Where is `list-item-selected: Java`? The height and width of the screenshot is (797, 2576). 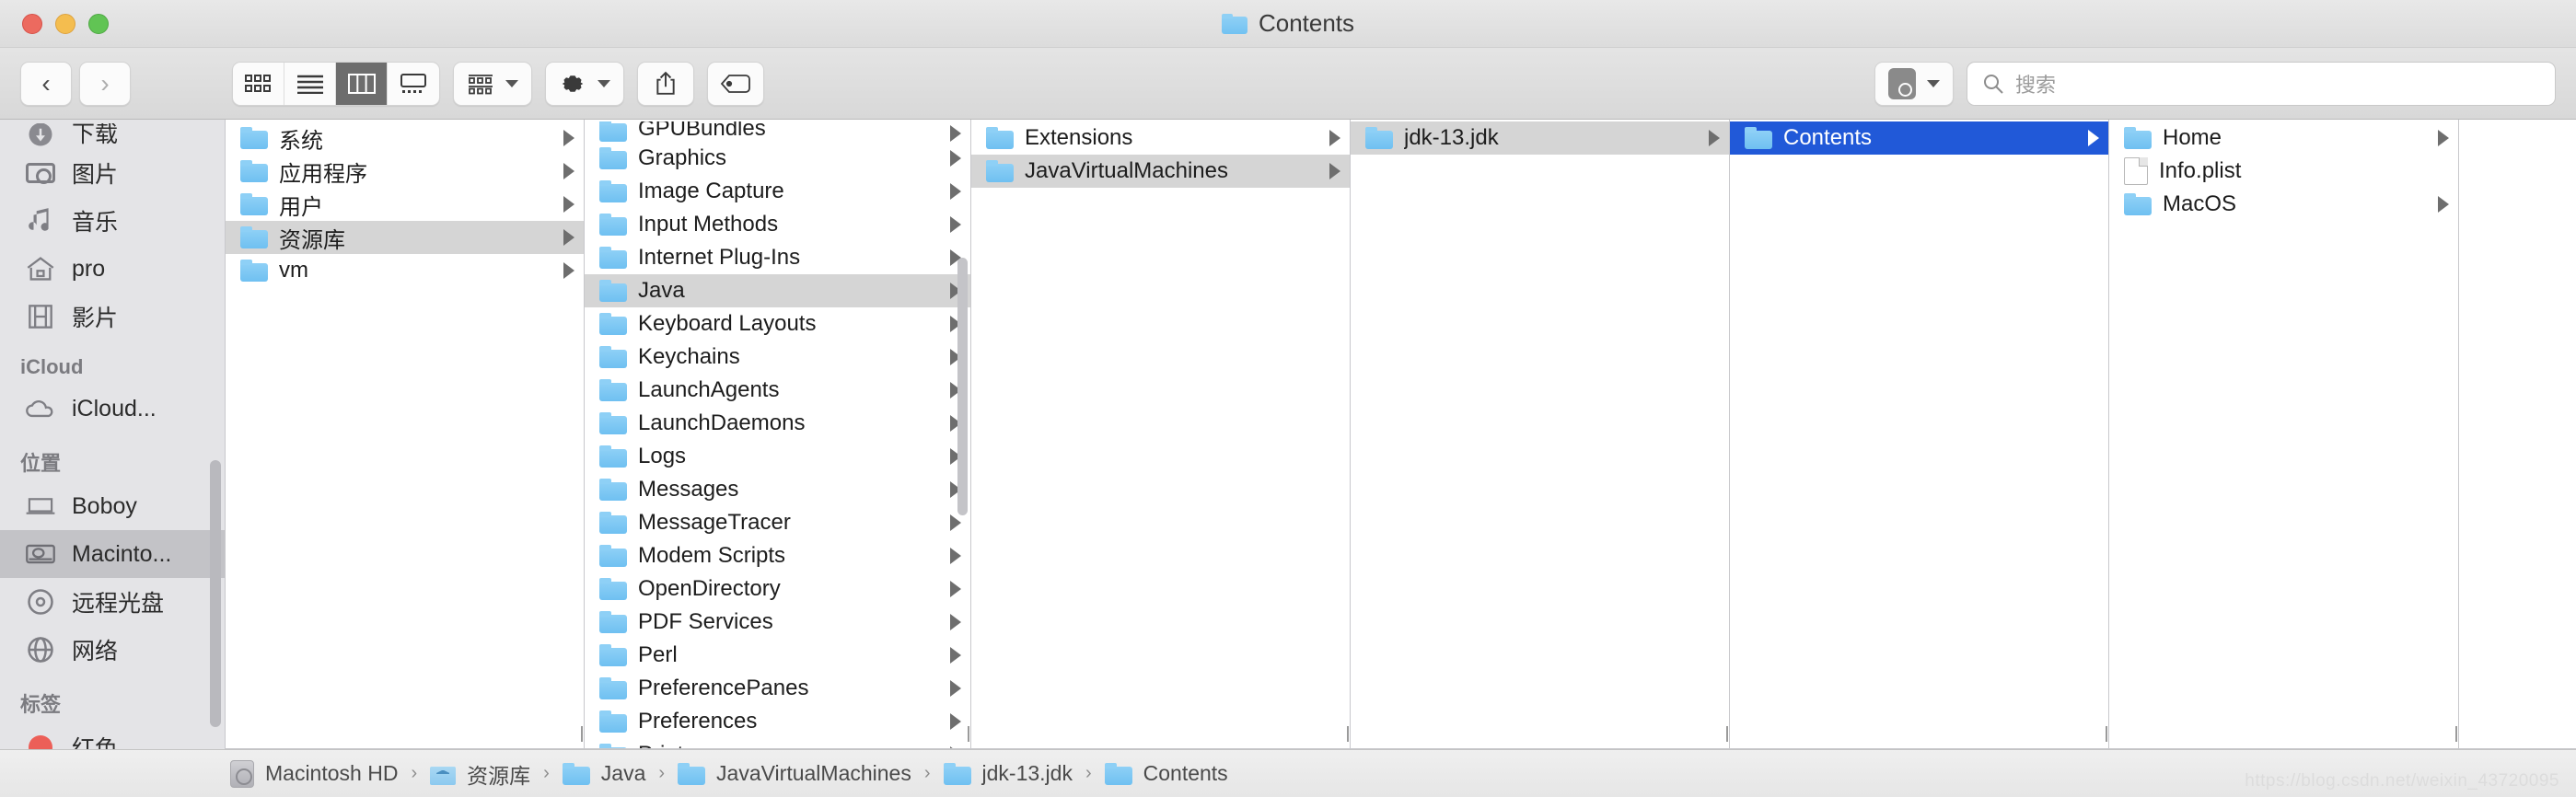
list-item-selected: Java is located at coordinates (777, 290).